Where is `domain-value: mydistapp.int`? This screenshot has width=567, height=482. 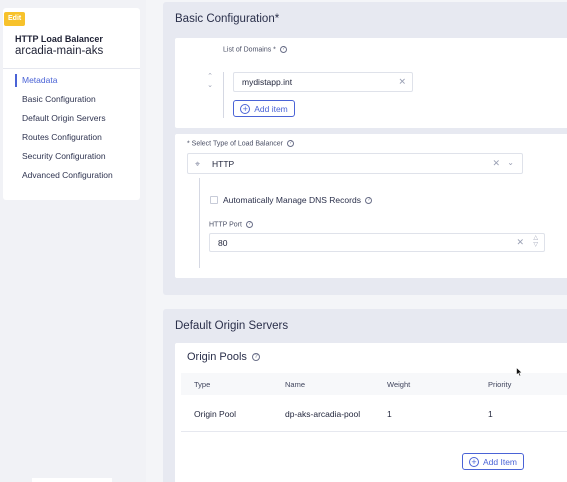
domain-value: mydistapp.int is located at coordinates (267, 82).